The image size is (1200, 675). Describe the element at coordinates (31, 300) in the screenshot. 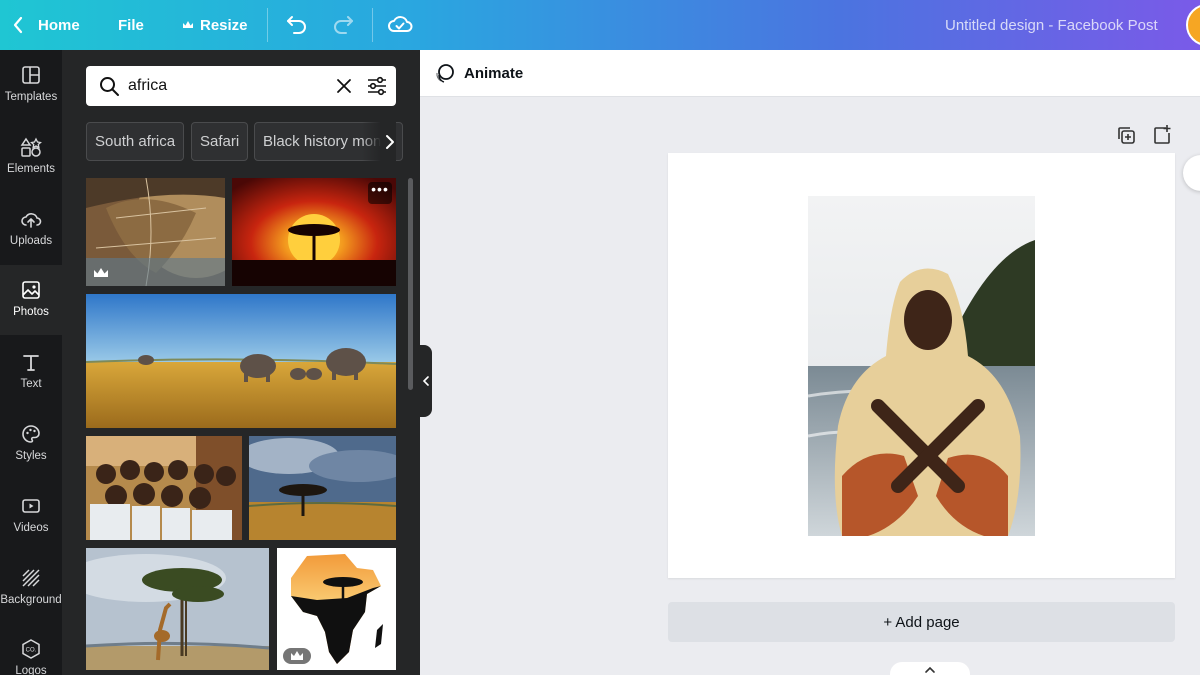

I see `rail-item-photos: Photos` at that location.